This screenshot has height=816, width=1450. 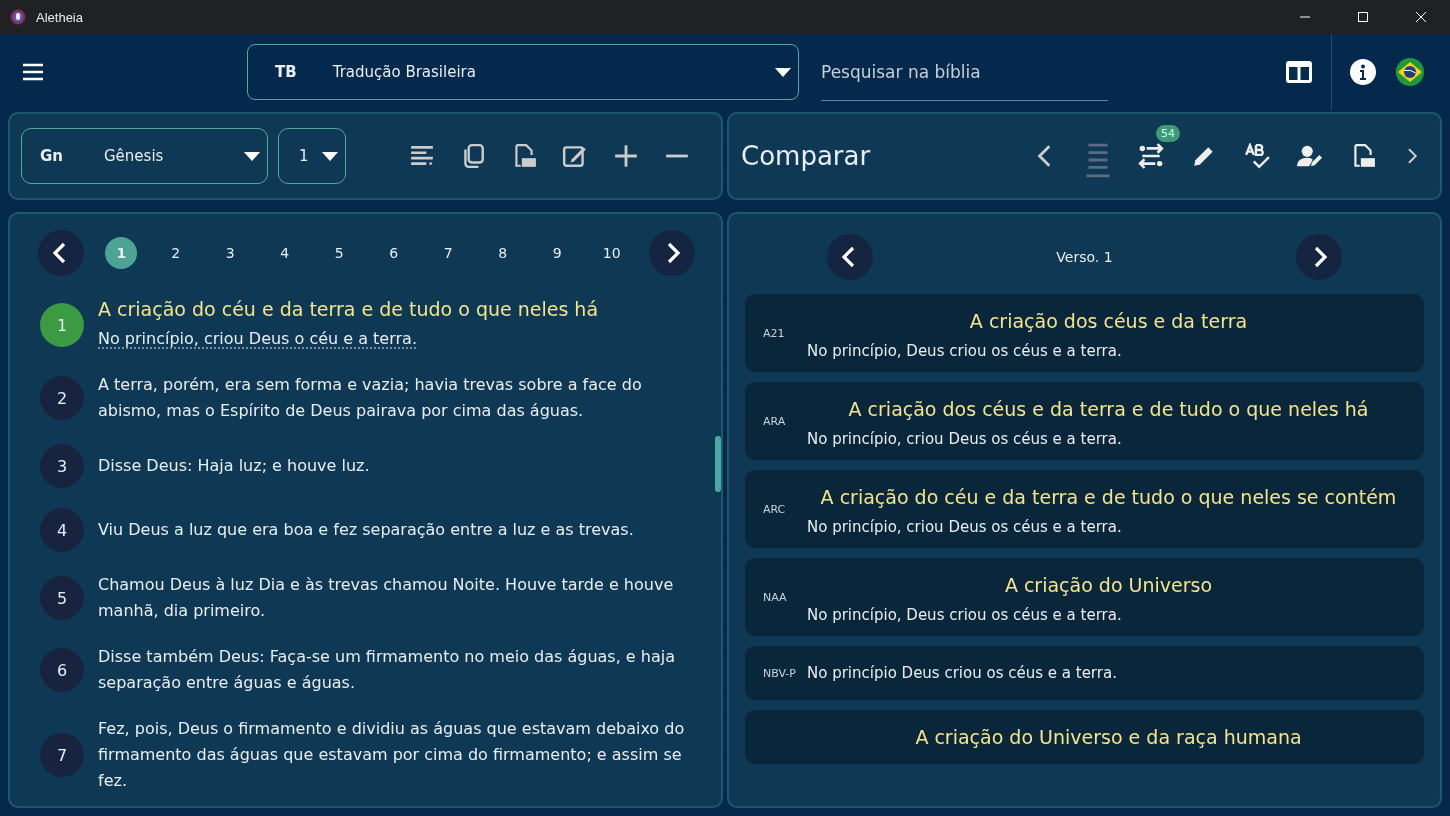 What do you see at coordinates (18, 17) in the screenshot?
I see `app-logo-icon` at bounding box center [18, 17].